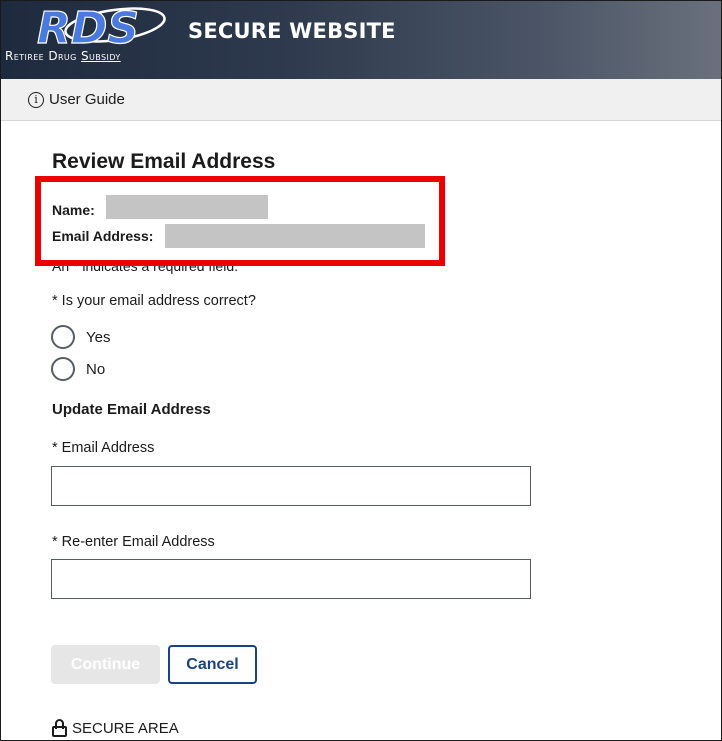  I want to click on email-field-label: * Email Address, so click(103, 448).